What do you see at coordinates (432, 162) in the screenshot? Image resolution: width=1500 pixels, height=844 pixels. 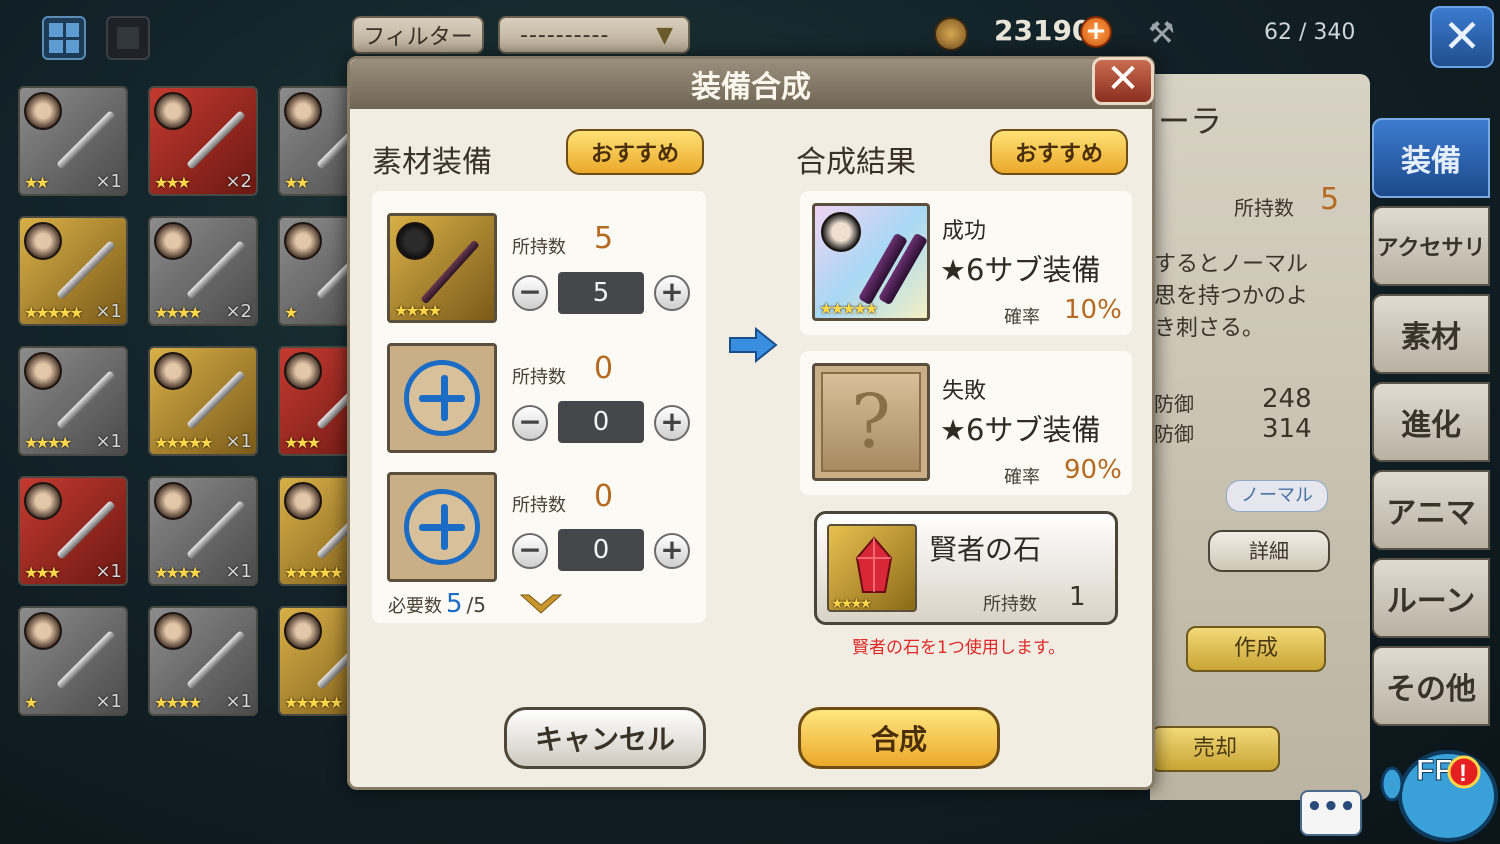 I see `material-section-title: 素材装備` at bounding box center [432, 162].